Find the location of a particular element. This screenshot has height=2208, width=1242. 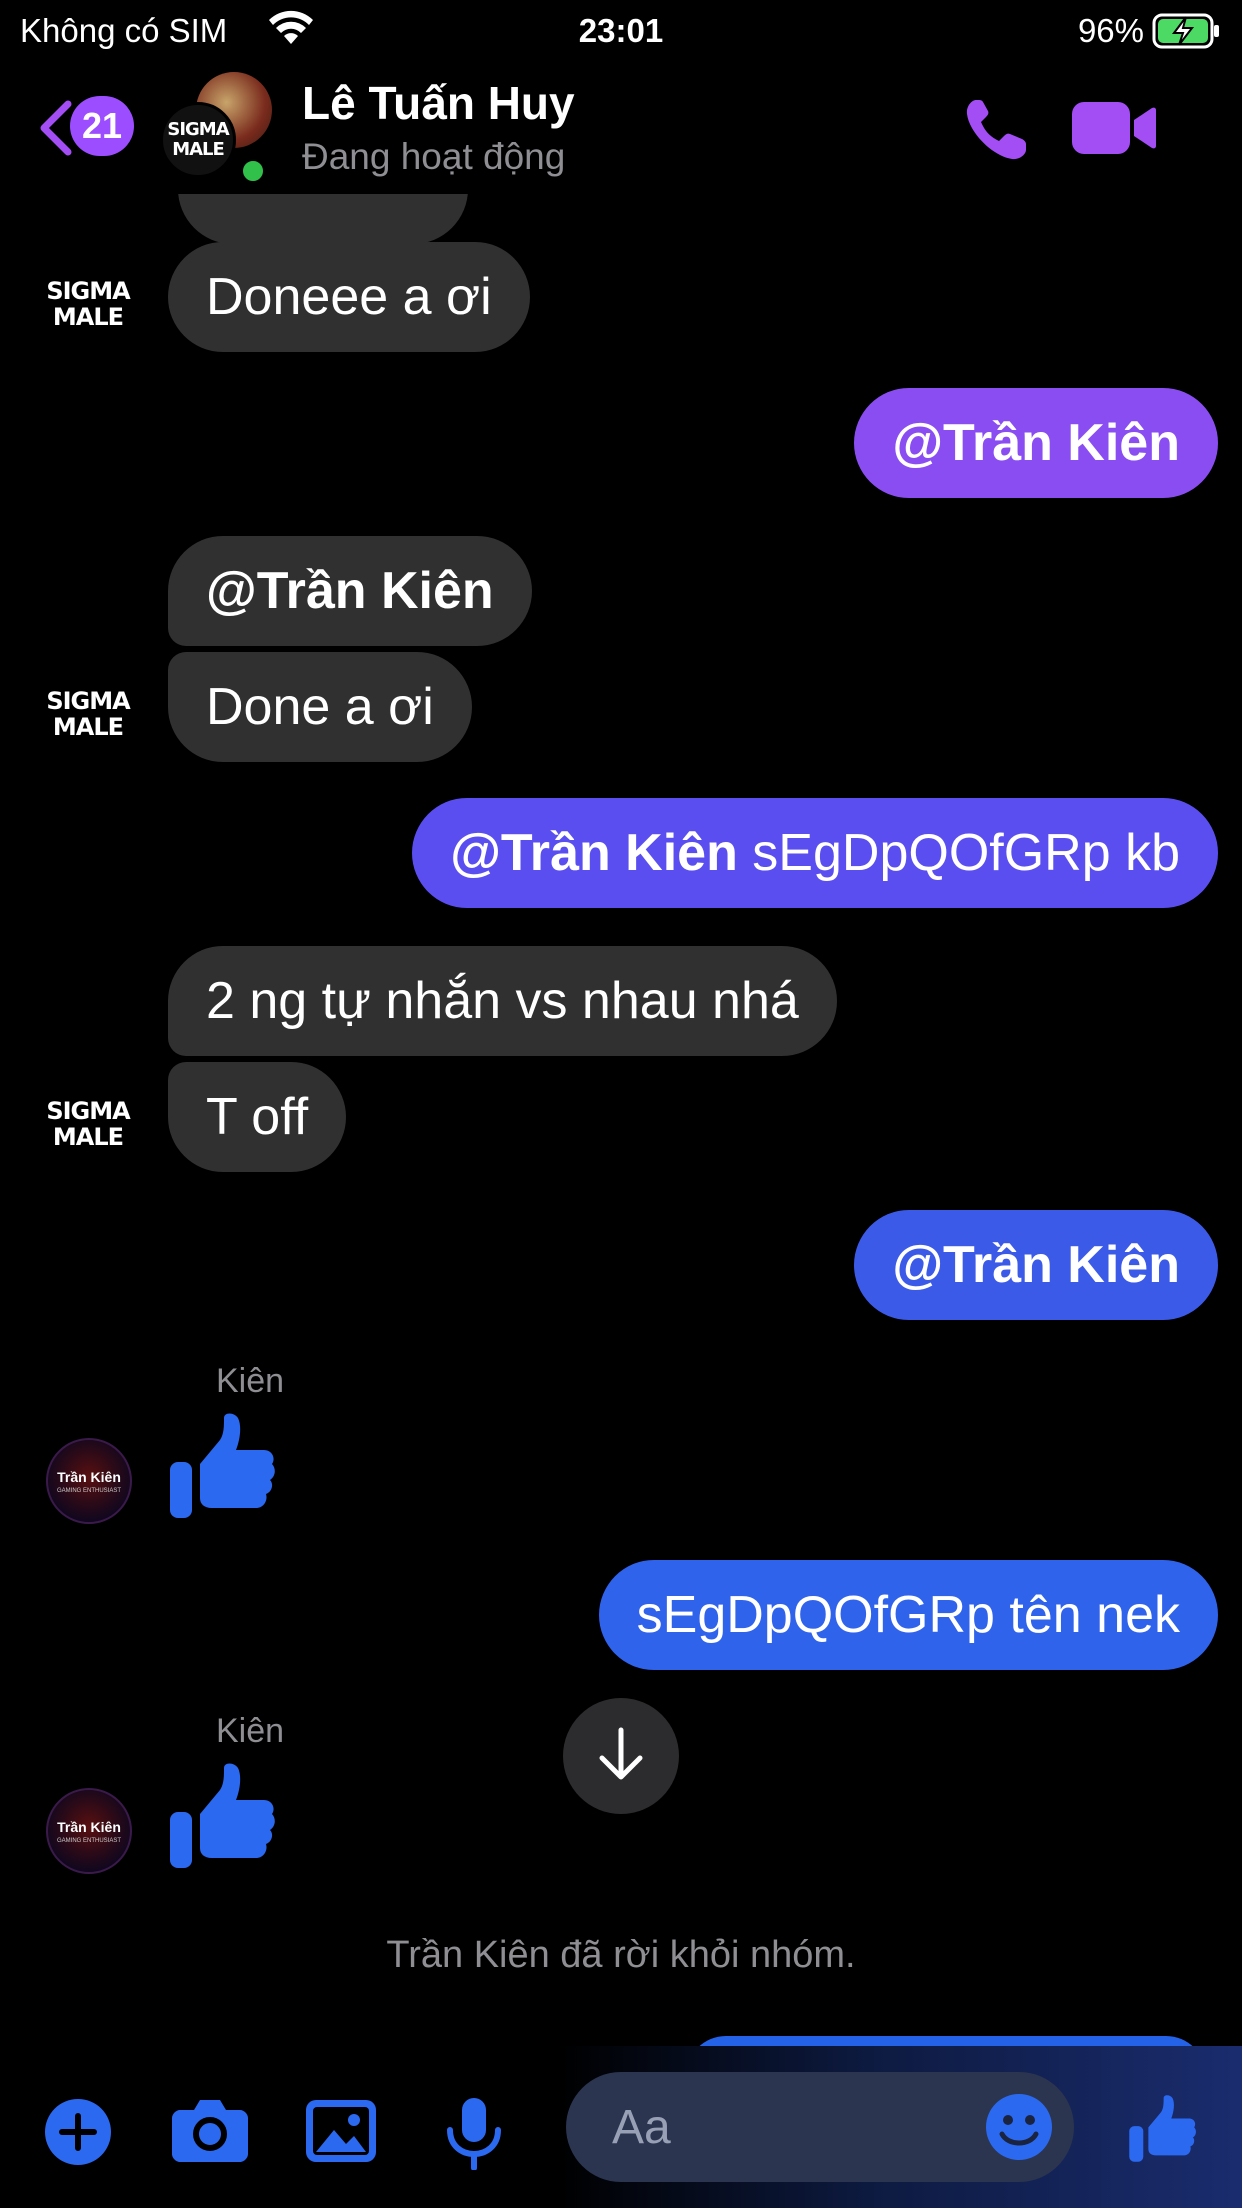

contact-name: Lê Tuấn Huy is located at coordinates (438, 103).